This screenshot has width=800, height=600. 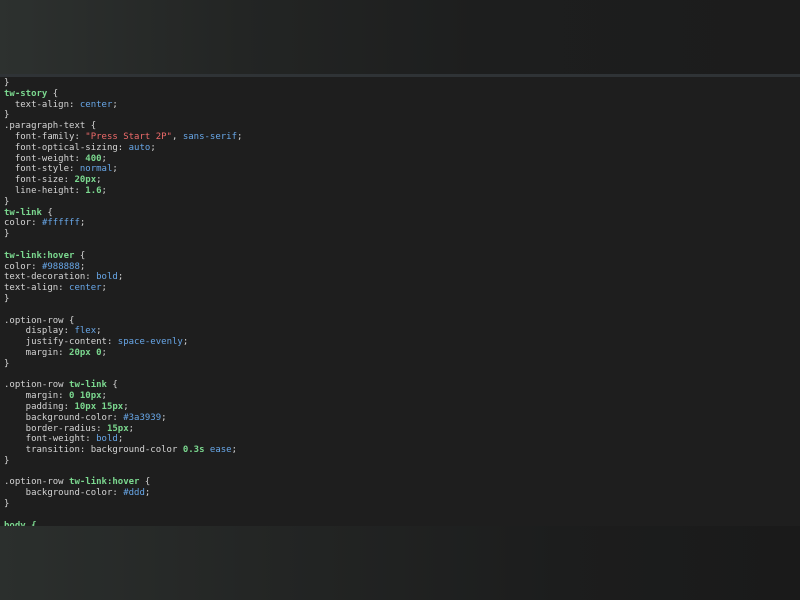 I want to click on code-line: margin: 20px 0;, so click(x=123, y=353).